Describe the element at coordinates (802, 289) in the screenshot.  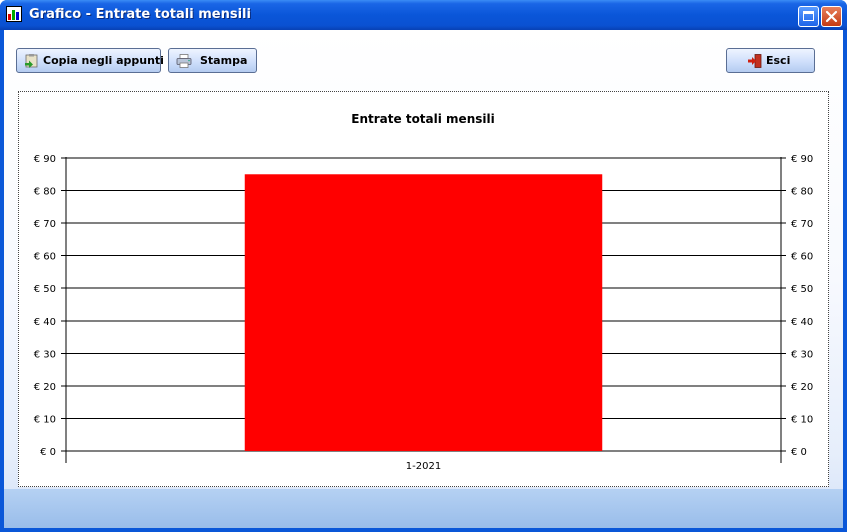
I see `y-tick-label-right: € 50` at that location.